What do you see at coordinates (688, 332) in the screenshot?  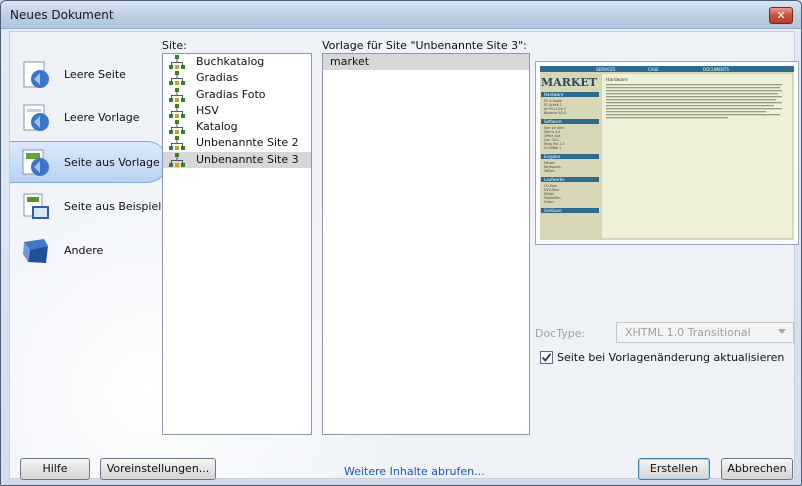 I see `doctype-value: XHTML 1.0 Transitional` at bounding box center [688, 332].